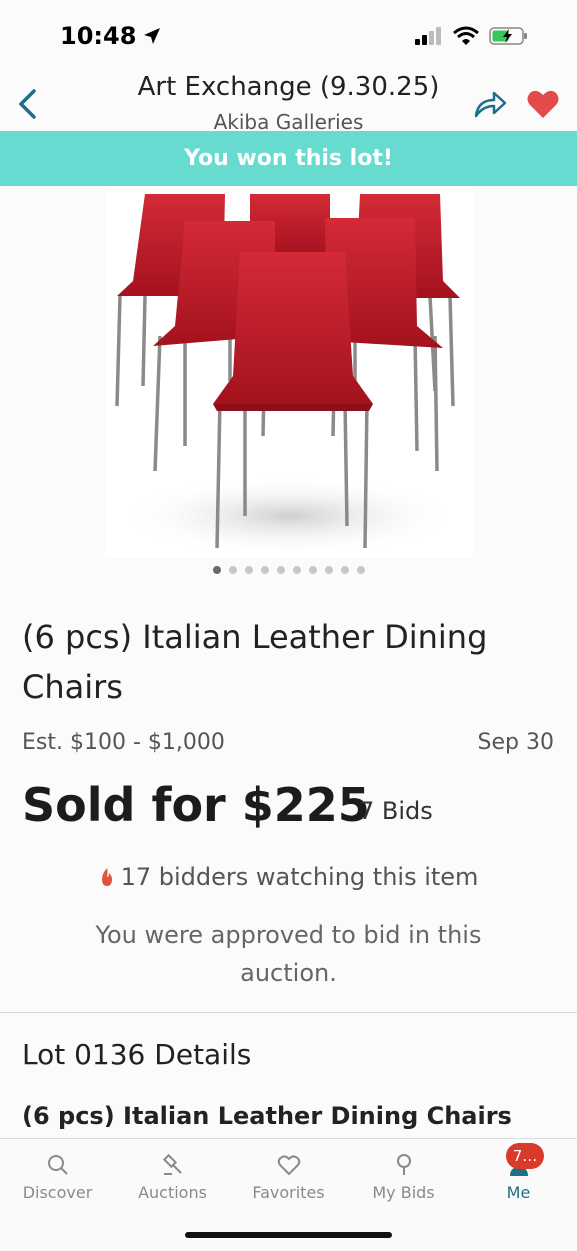  Describe the element at coordinates (288, 570) in the screenshot. I see `carousel-dots` at that location.